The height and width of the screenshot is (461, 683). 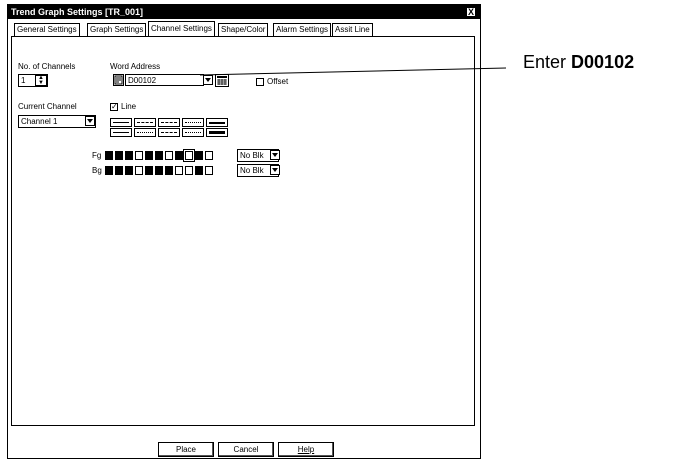 I want to click on annotation-value: D00102, so click(x=603, y=62).